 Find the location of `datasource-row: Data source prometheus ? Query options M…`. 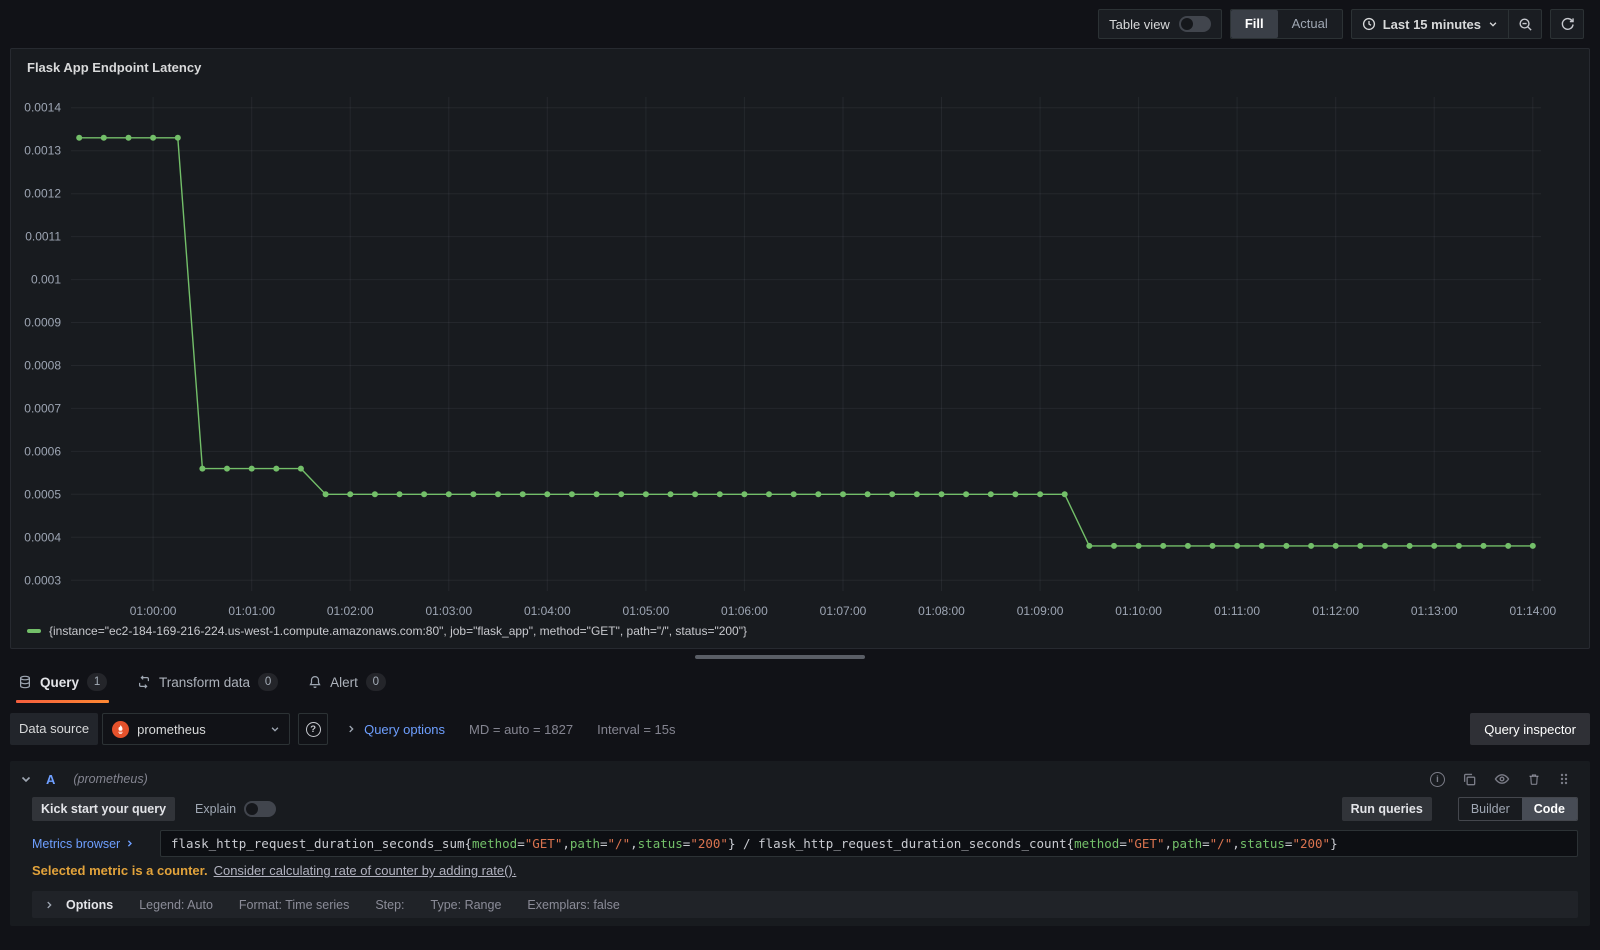

datasource-row: Data source prometheus ? Query options M… is located at coordinates (800, 729).